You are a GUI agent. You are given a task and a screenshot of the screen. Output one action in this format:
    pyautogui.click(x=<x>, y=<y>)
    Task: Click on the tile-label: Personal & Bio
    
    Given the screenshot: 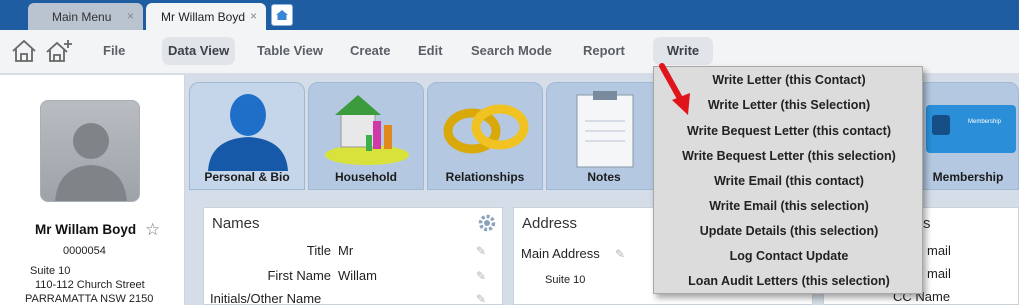 What is the action you would take?
    pyautogui.click(x=247, y=177)
    